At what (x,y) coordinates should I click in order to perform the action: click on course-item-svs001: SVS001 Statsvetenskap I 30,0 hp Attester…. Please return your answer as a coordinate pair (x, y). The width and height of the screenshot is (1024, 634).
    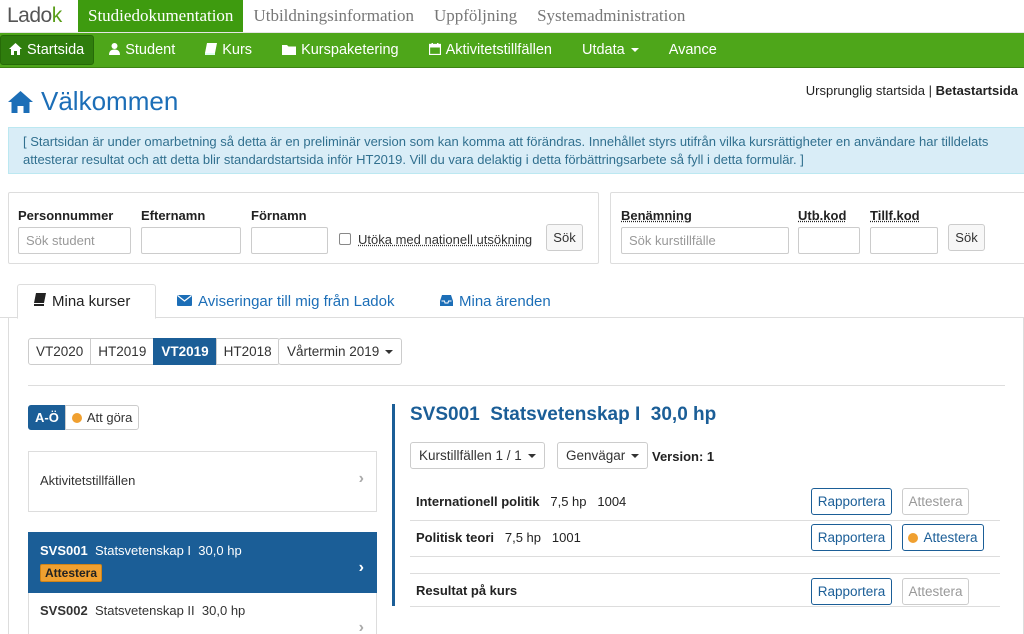
    Looking at the image, I should click on (202, 562).